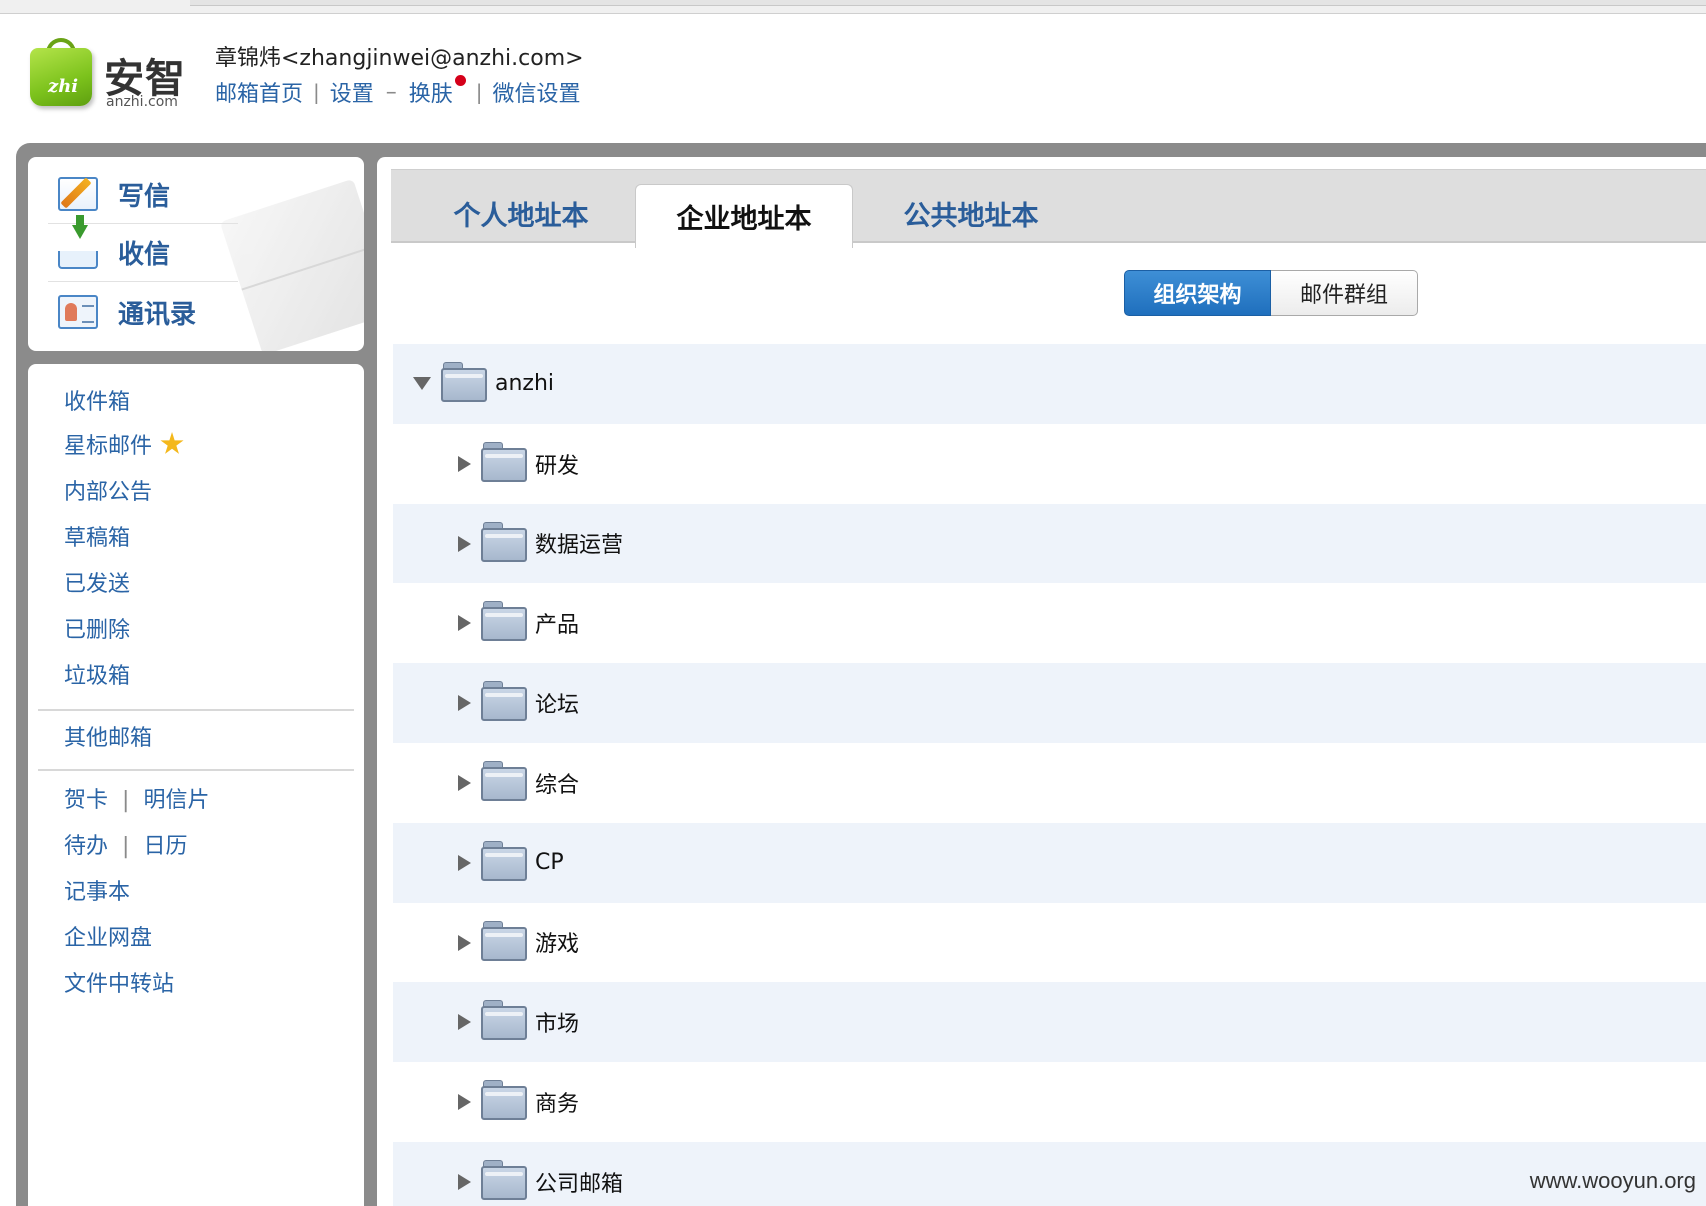 This screenshot has height=1206, width=1706. I want to click on sidebar-item-starred: 星标邮件, so click(124, 444).